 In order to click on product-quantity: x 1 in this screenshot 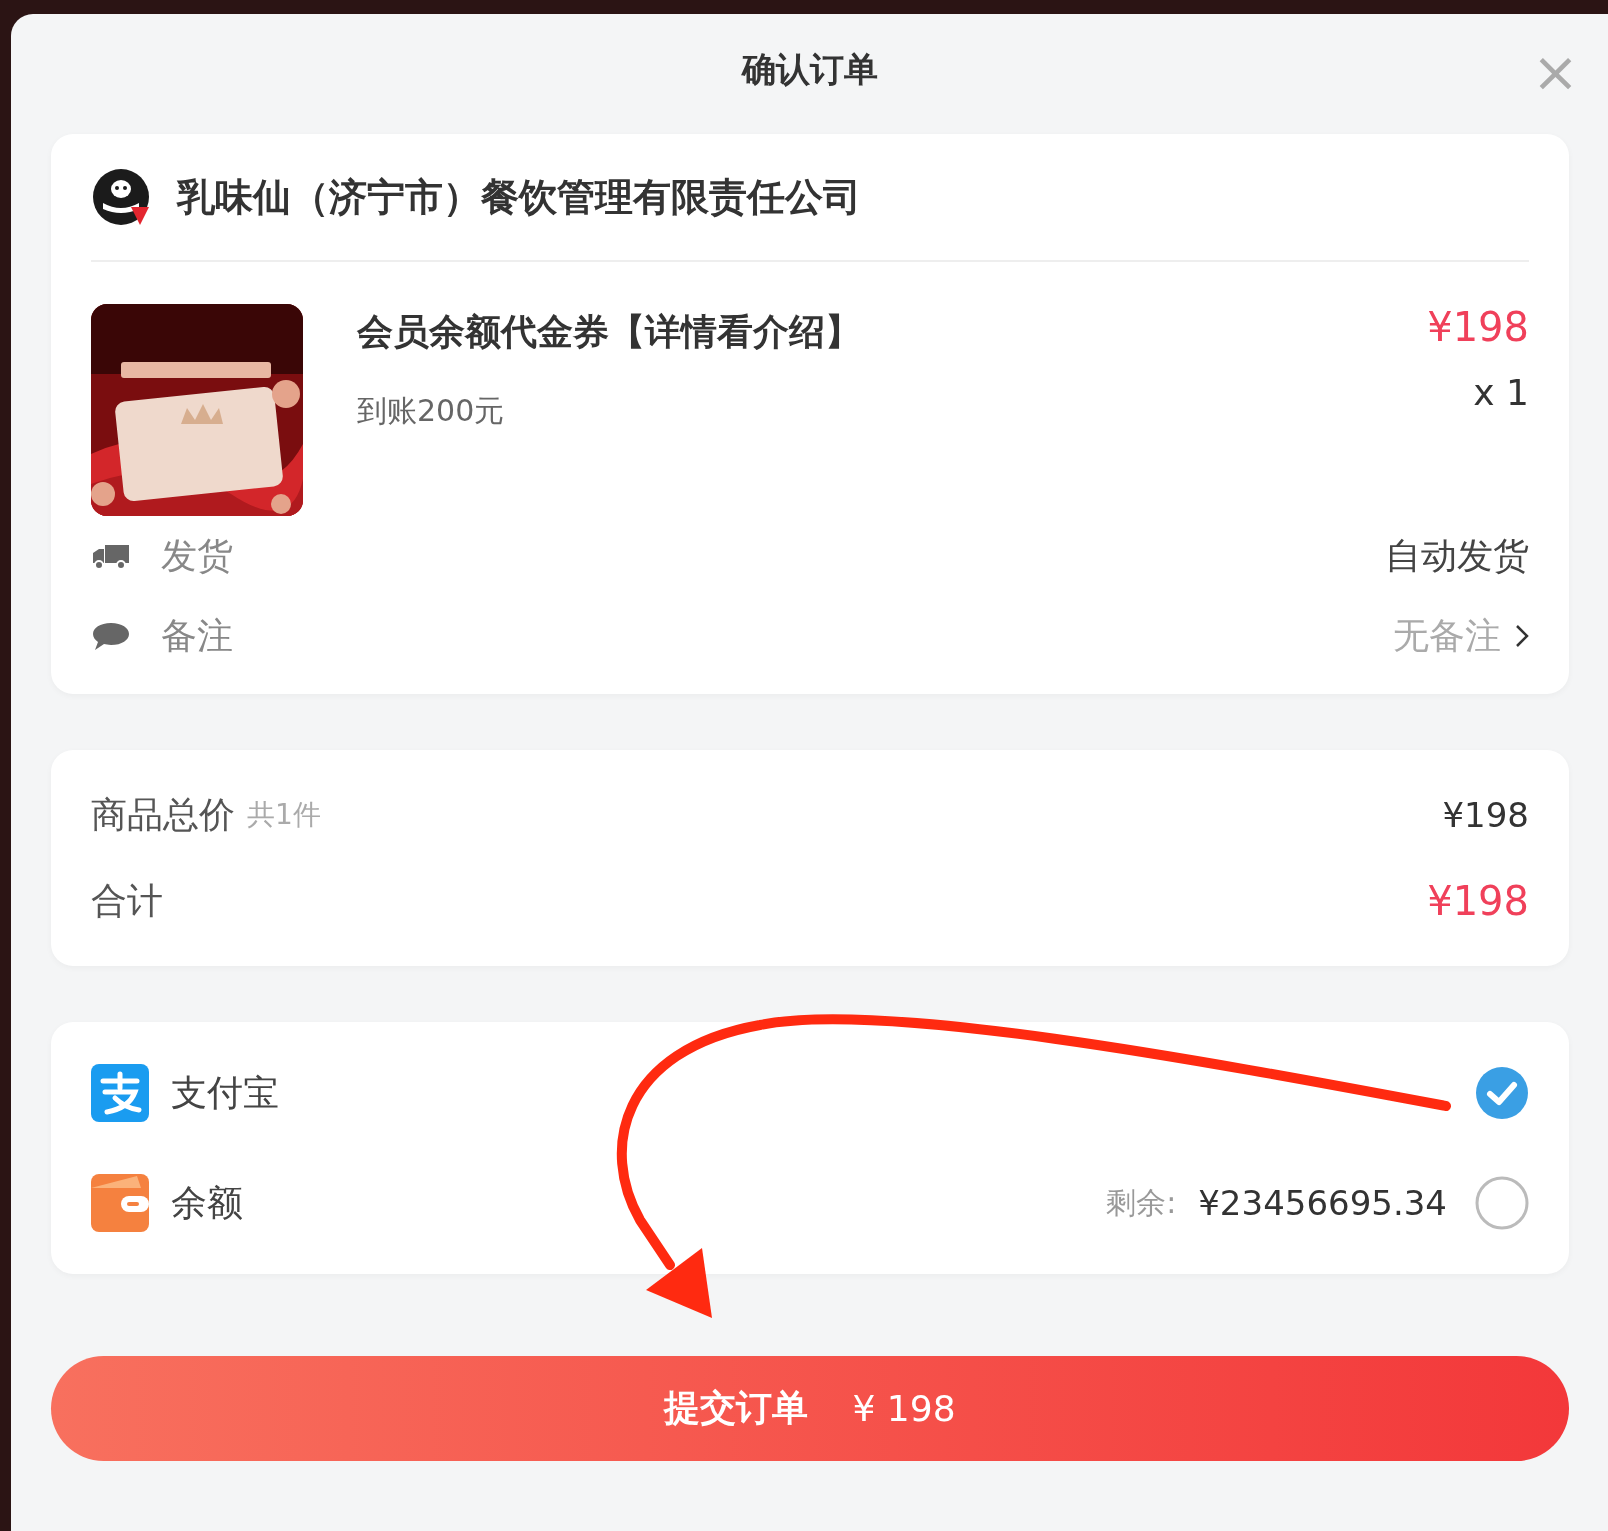, I will do `click(1501, 392)`.